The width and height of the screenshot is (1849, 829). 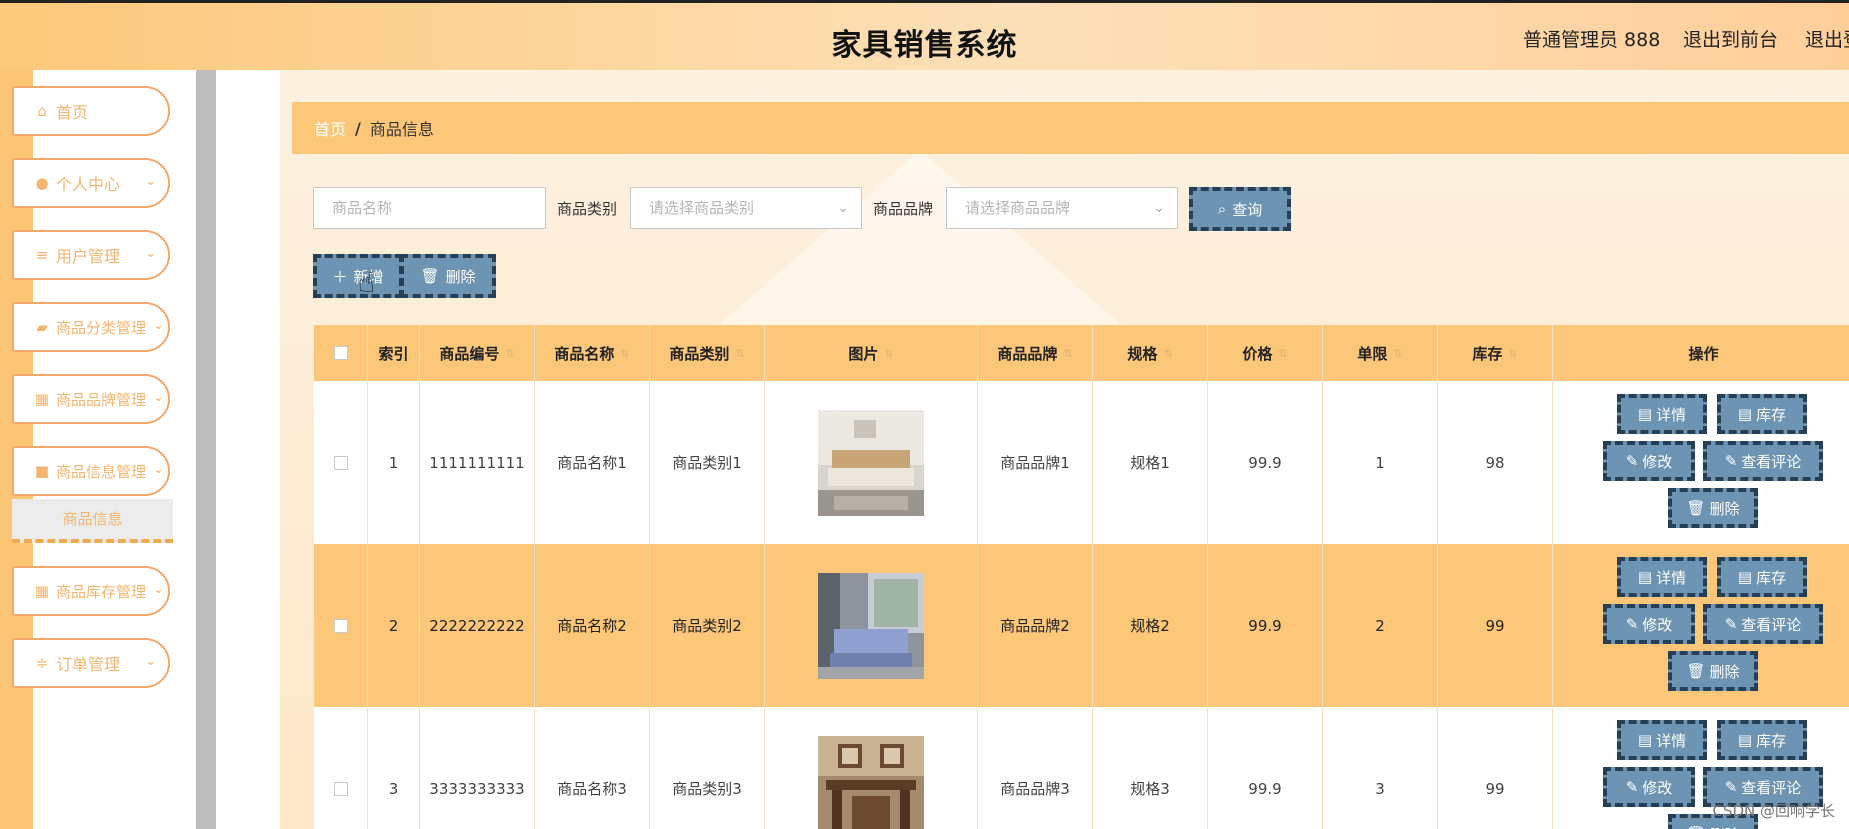 I want to click on sidebar-item-label: 个人中心, so click(x=88, y=184).